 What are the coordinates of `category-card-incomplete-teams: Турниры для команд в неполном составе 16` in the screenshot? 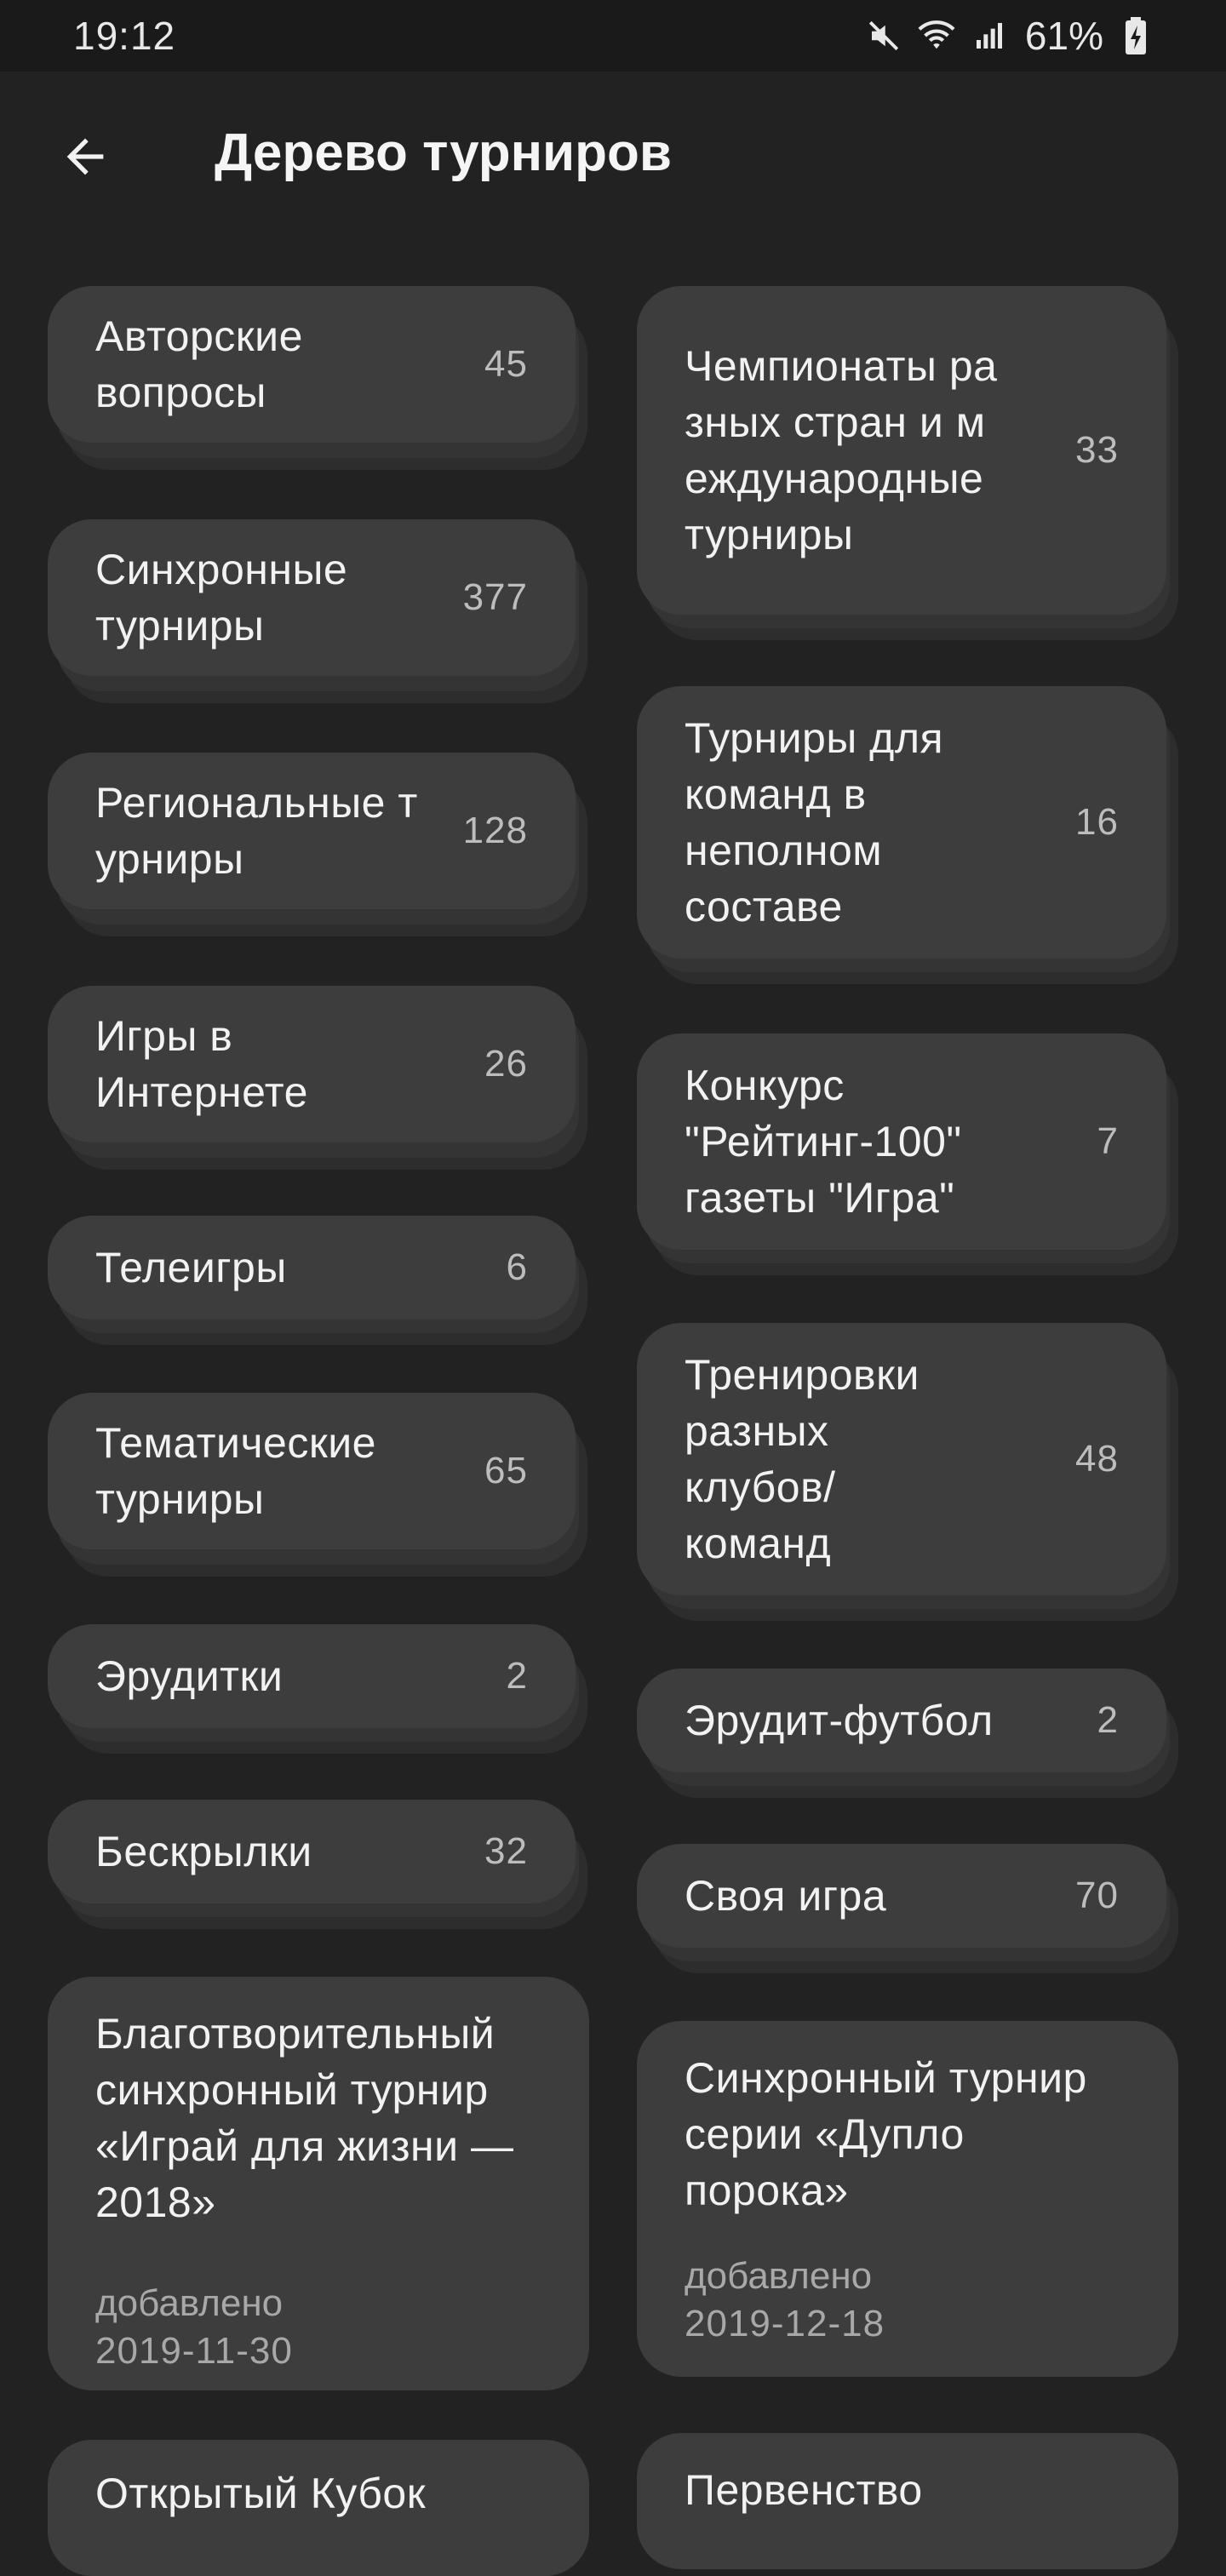 It's located at (907, 835).